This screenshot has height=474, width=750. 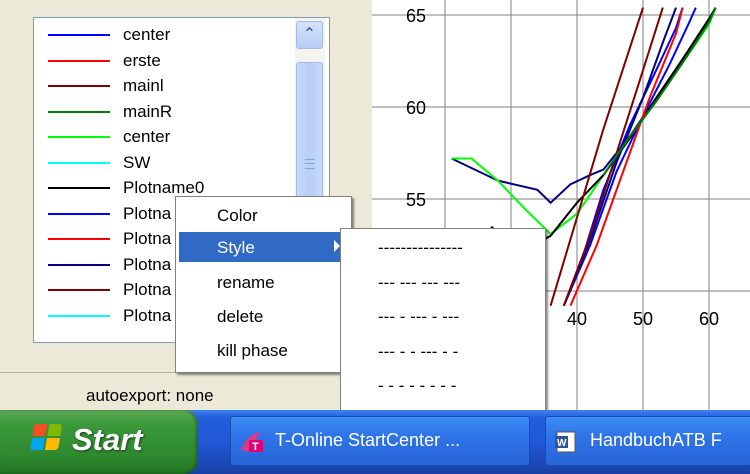 What do you see at coordinates (418, 351) in the screenshot?
I see `style-option-label: --- - - --- - -` at bounding box center [418, 351].